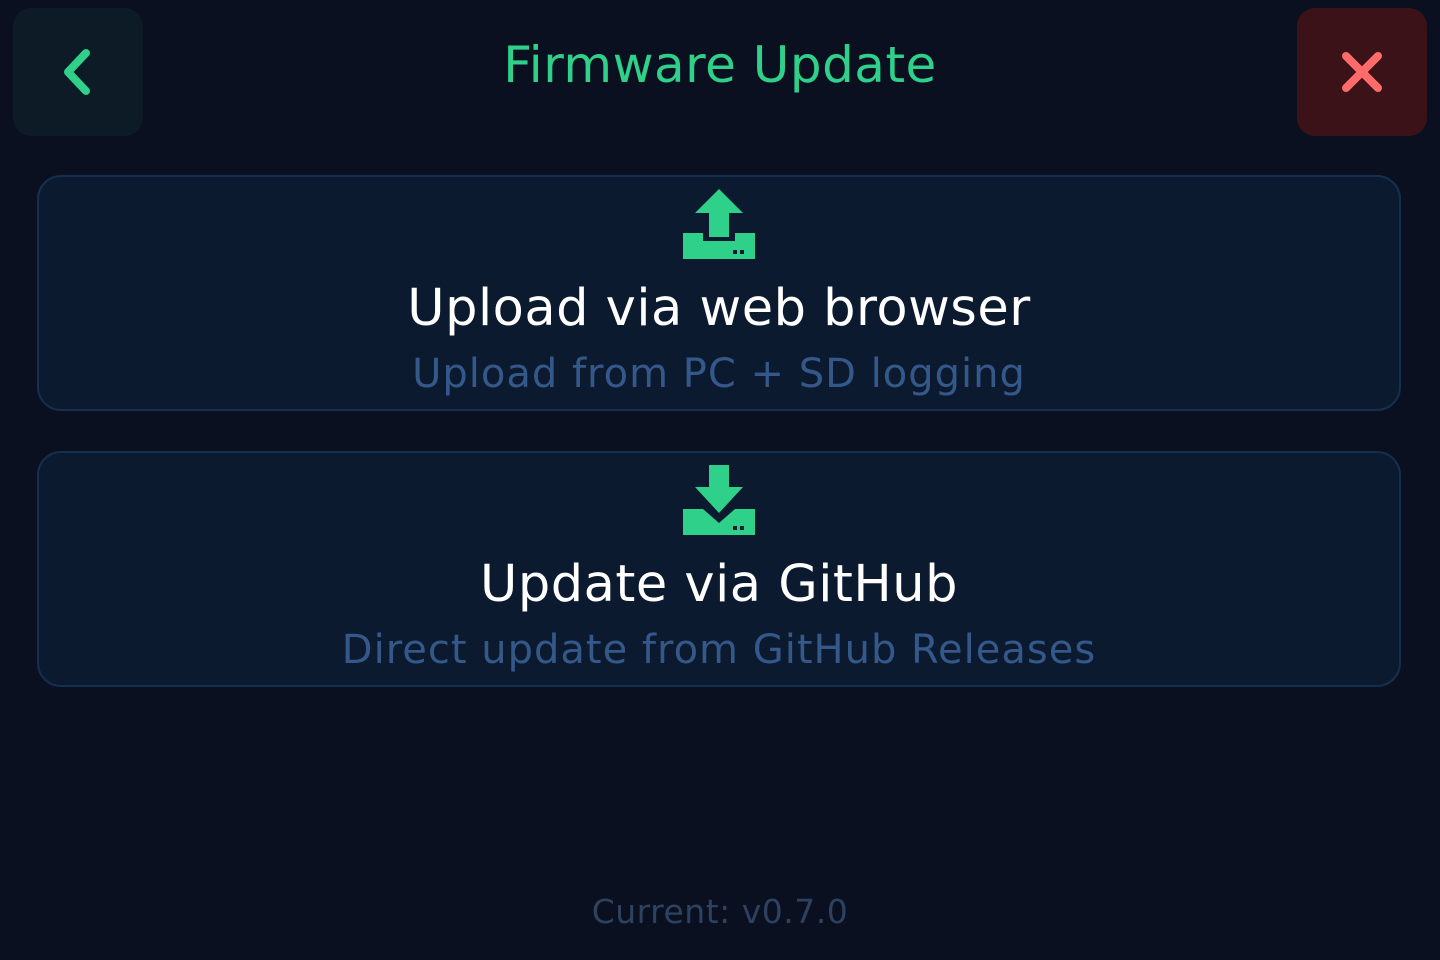 Image resolution: width=1440 pixels, height=960 pixels. I want to click on close-icon, so click(1362, 72).